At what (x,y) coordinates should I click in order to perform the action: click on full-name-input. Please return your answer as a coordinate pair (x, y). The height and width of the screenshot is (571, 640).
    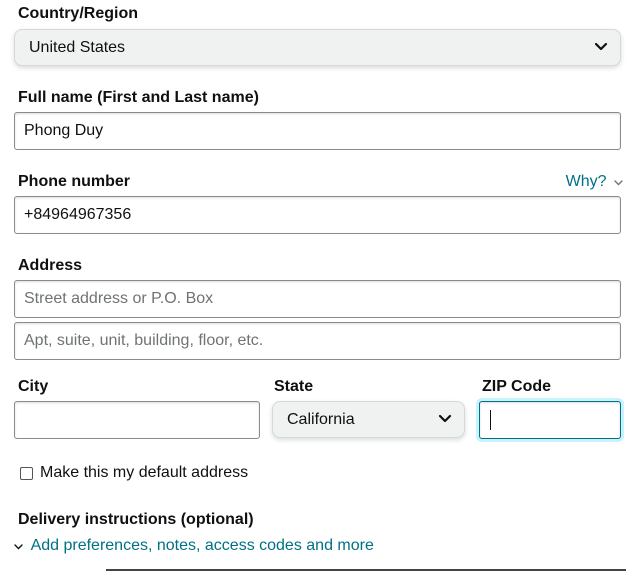
    Looking at the image, I should click on (317, 131).